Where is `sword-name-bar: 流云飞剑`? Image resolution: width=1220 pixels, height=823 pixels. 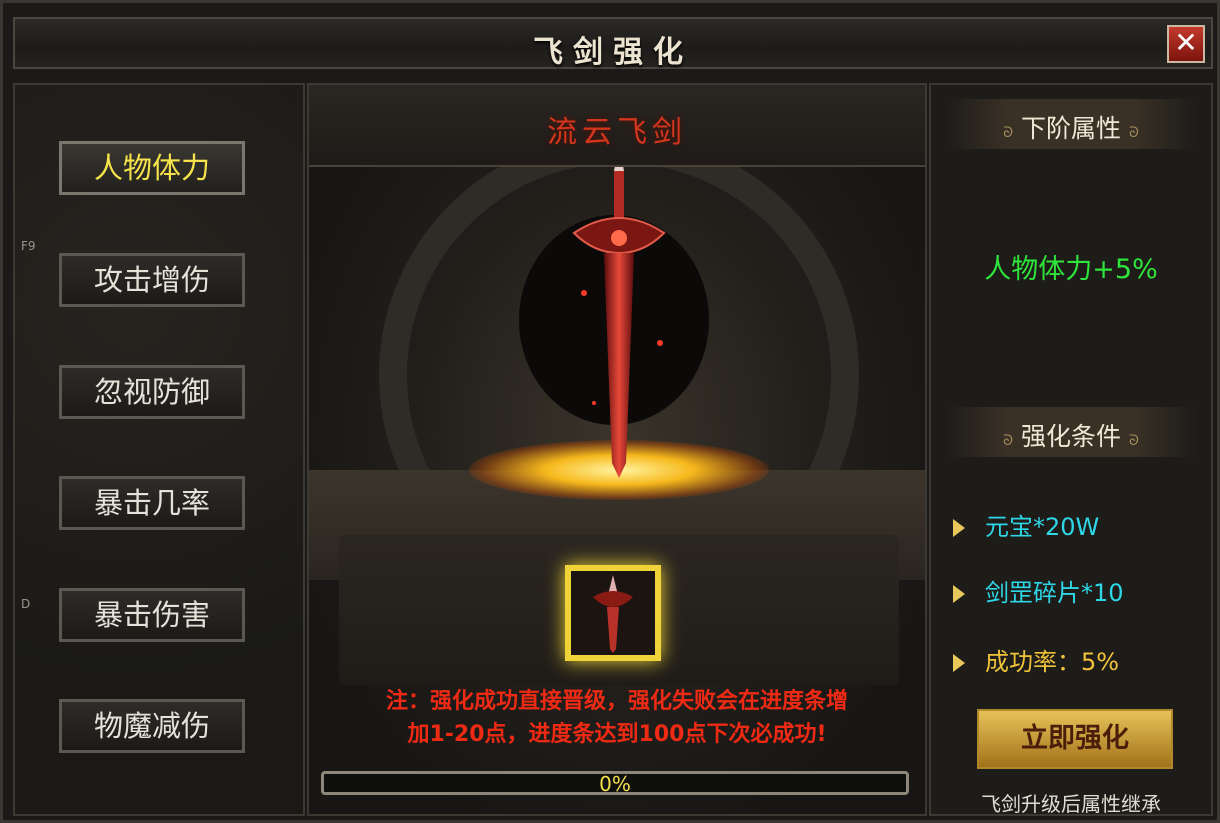 sword-name-bar: 流云飞剑 is located at coordinates (617, 126).